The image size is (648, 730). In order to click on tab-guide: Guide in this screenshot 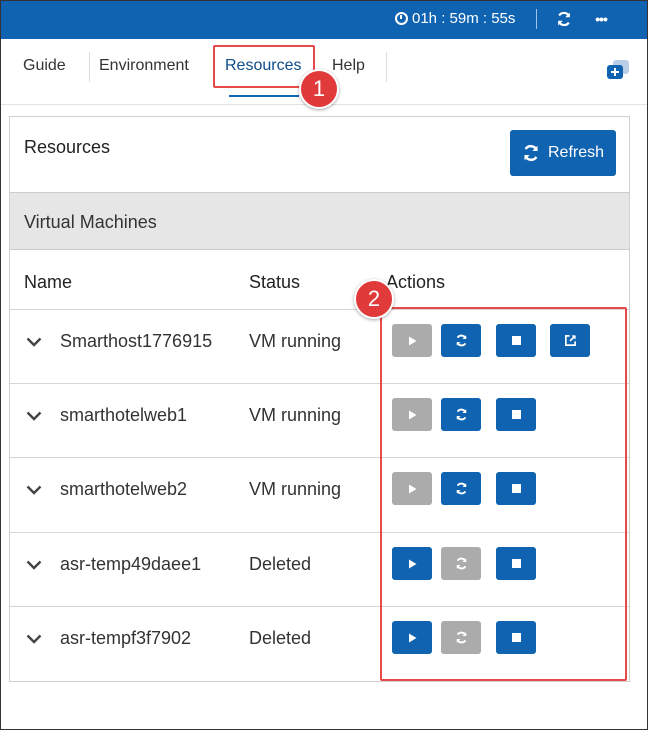, I will do `click(44, 66)`.